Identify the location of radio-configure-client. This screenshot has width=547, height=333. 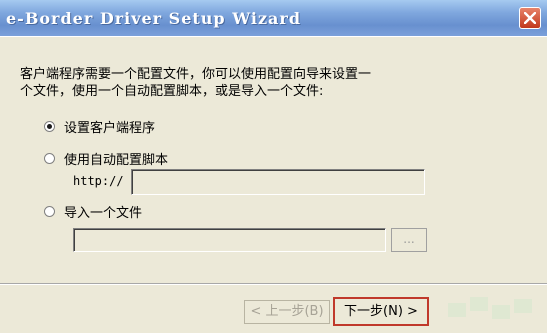
(49, 126).